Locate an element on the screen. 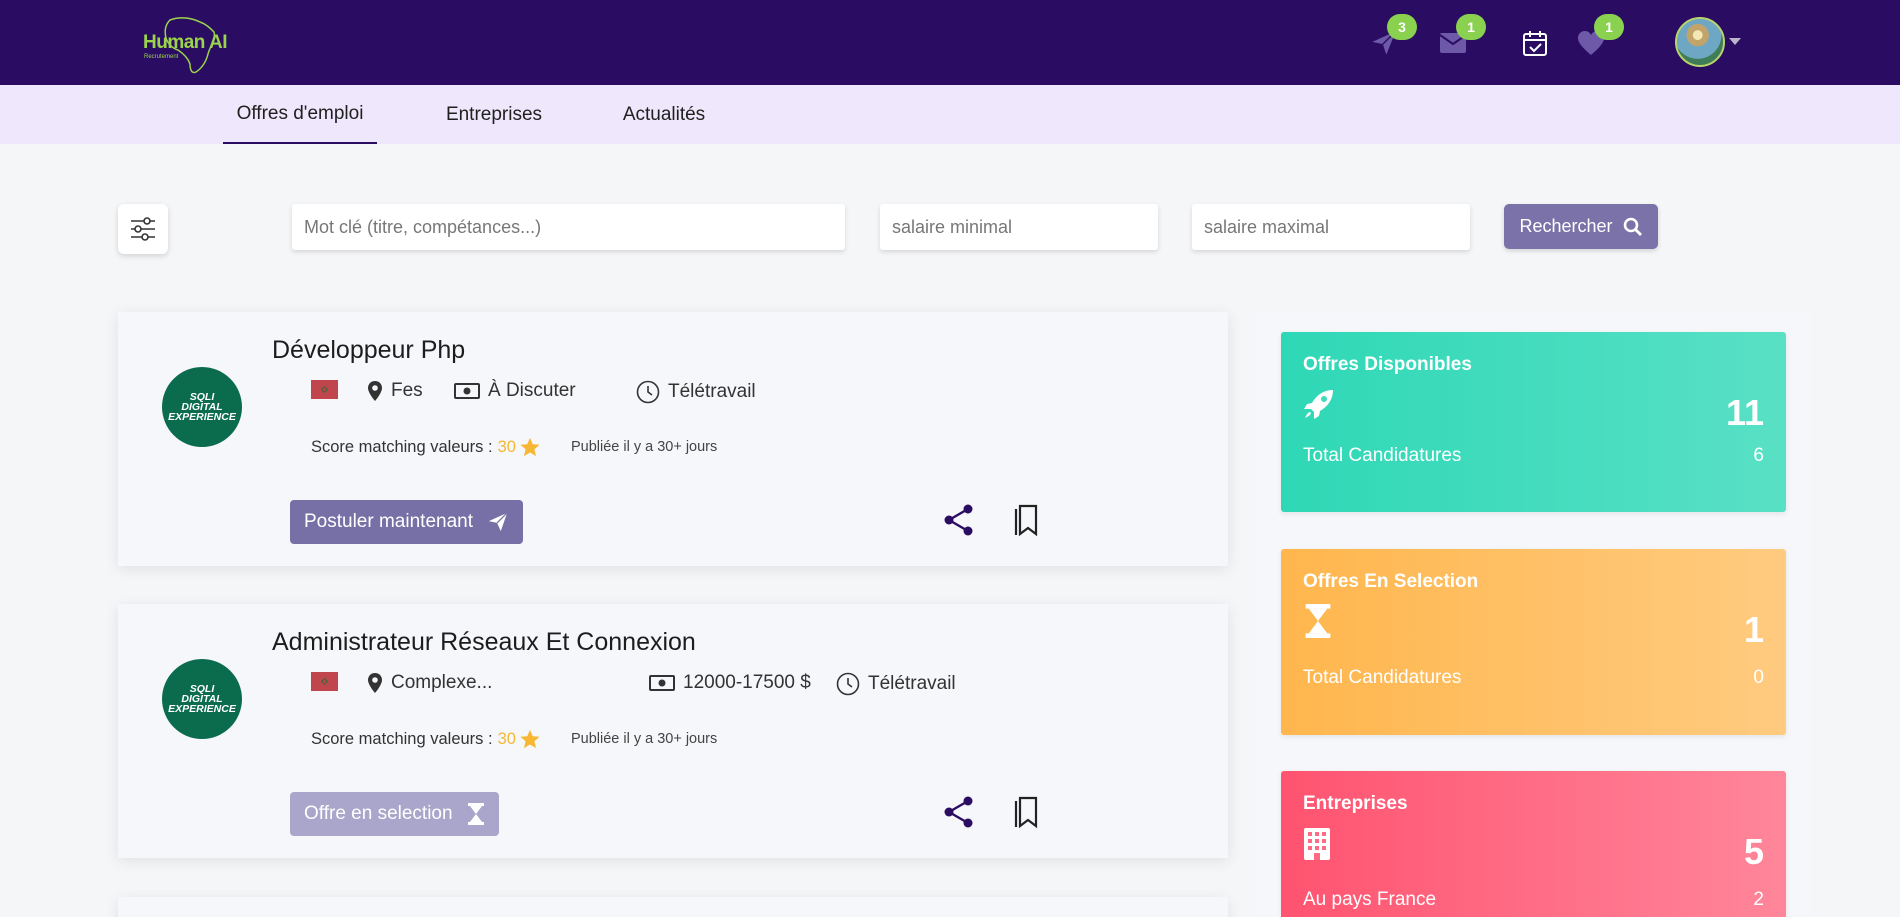 The height and width of the screenshot is (917, 1900). search-button-label: Rechercher is located at coordinates (1566, 226).